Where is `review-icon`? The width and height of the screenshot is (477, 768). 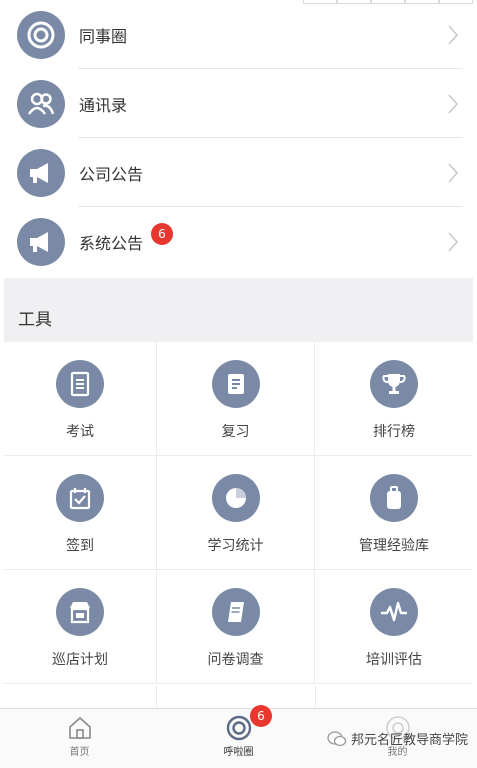 review-icon is located at coordinates (235, 384).